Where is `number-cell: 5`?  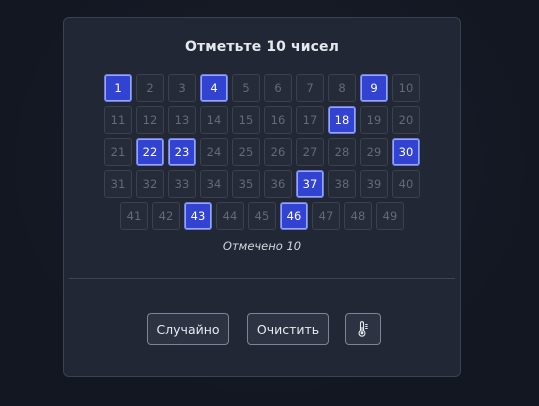
number-cell: 5 is located at coordinates (246, 88).